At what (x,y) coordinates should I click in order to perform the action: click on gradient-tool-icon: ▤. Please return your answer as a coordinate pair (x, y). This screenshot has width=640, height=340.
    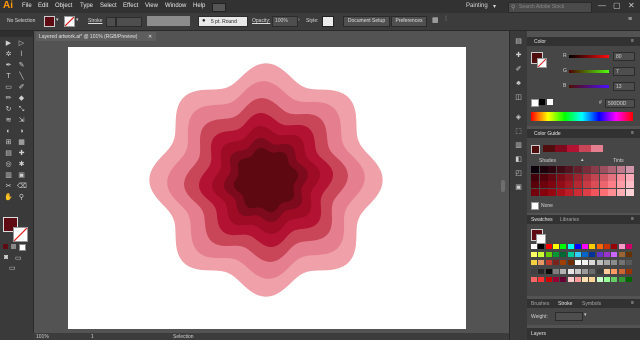
    Looking at the image, I should click on (8, 154).